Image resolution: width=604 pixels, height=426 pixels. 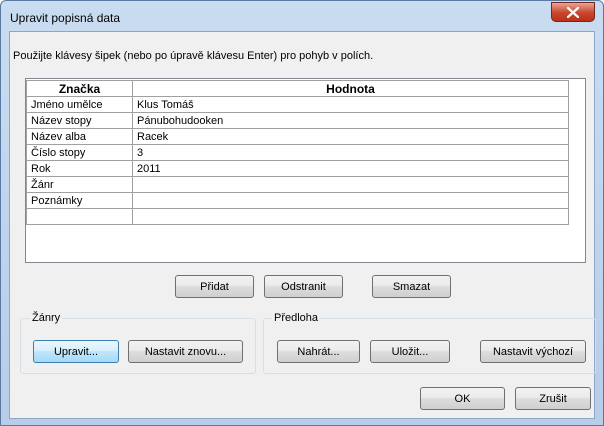 I want to click on template-group-label: Předloha, so click(x=296, y=318).